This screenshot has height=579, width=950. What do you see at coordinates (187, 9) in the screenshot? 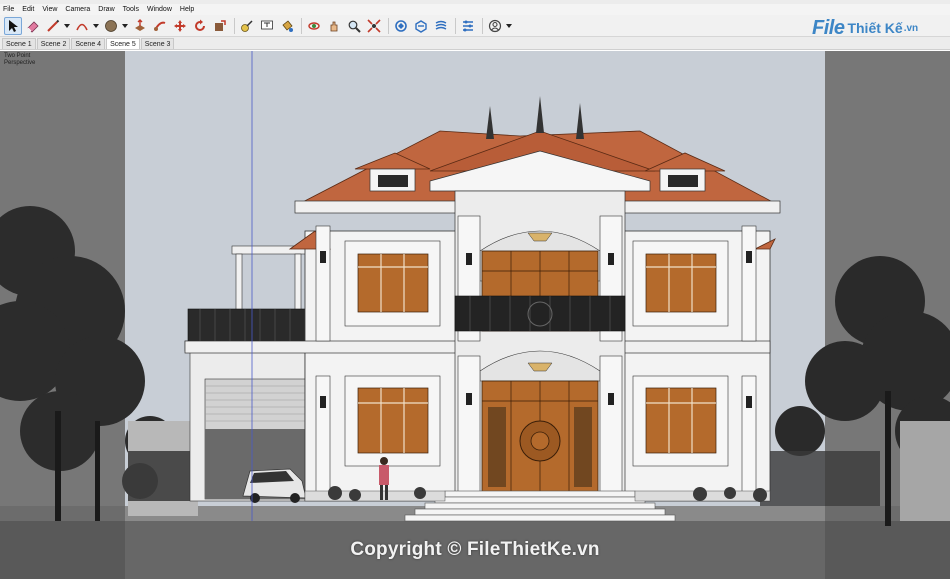
I see `menu-help: Help` at bounding box center [187, 9].